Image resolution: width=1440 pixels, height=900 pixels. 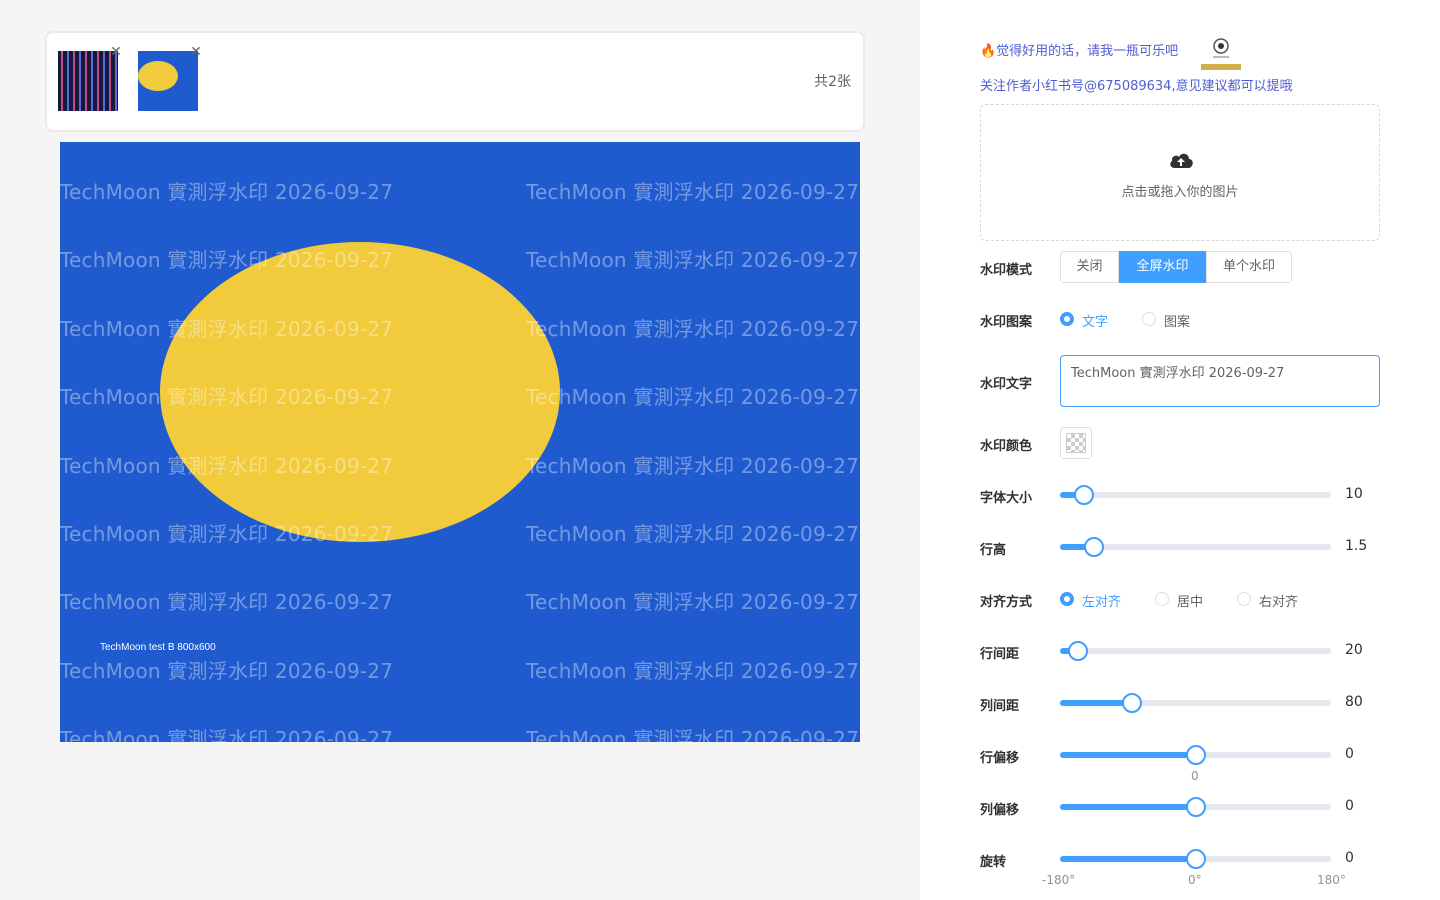 What do you see at coordinates (1221, 53) in the screenshot?
I see `cola-icon` at bounding box center [1221, 53].